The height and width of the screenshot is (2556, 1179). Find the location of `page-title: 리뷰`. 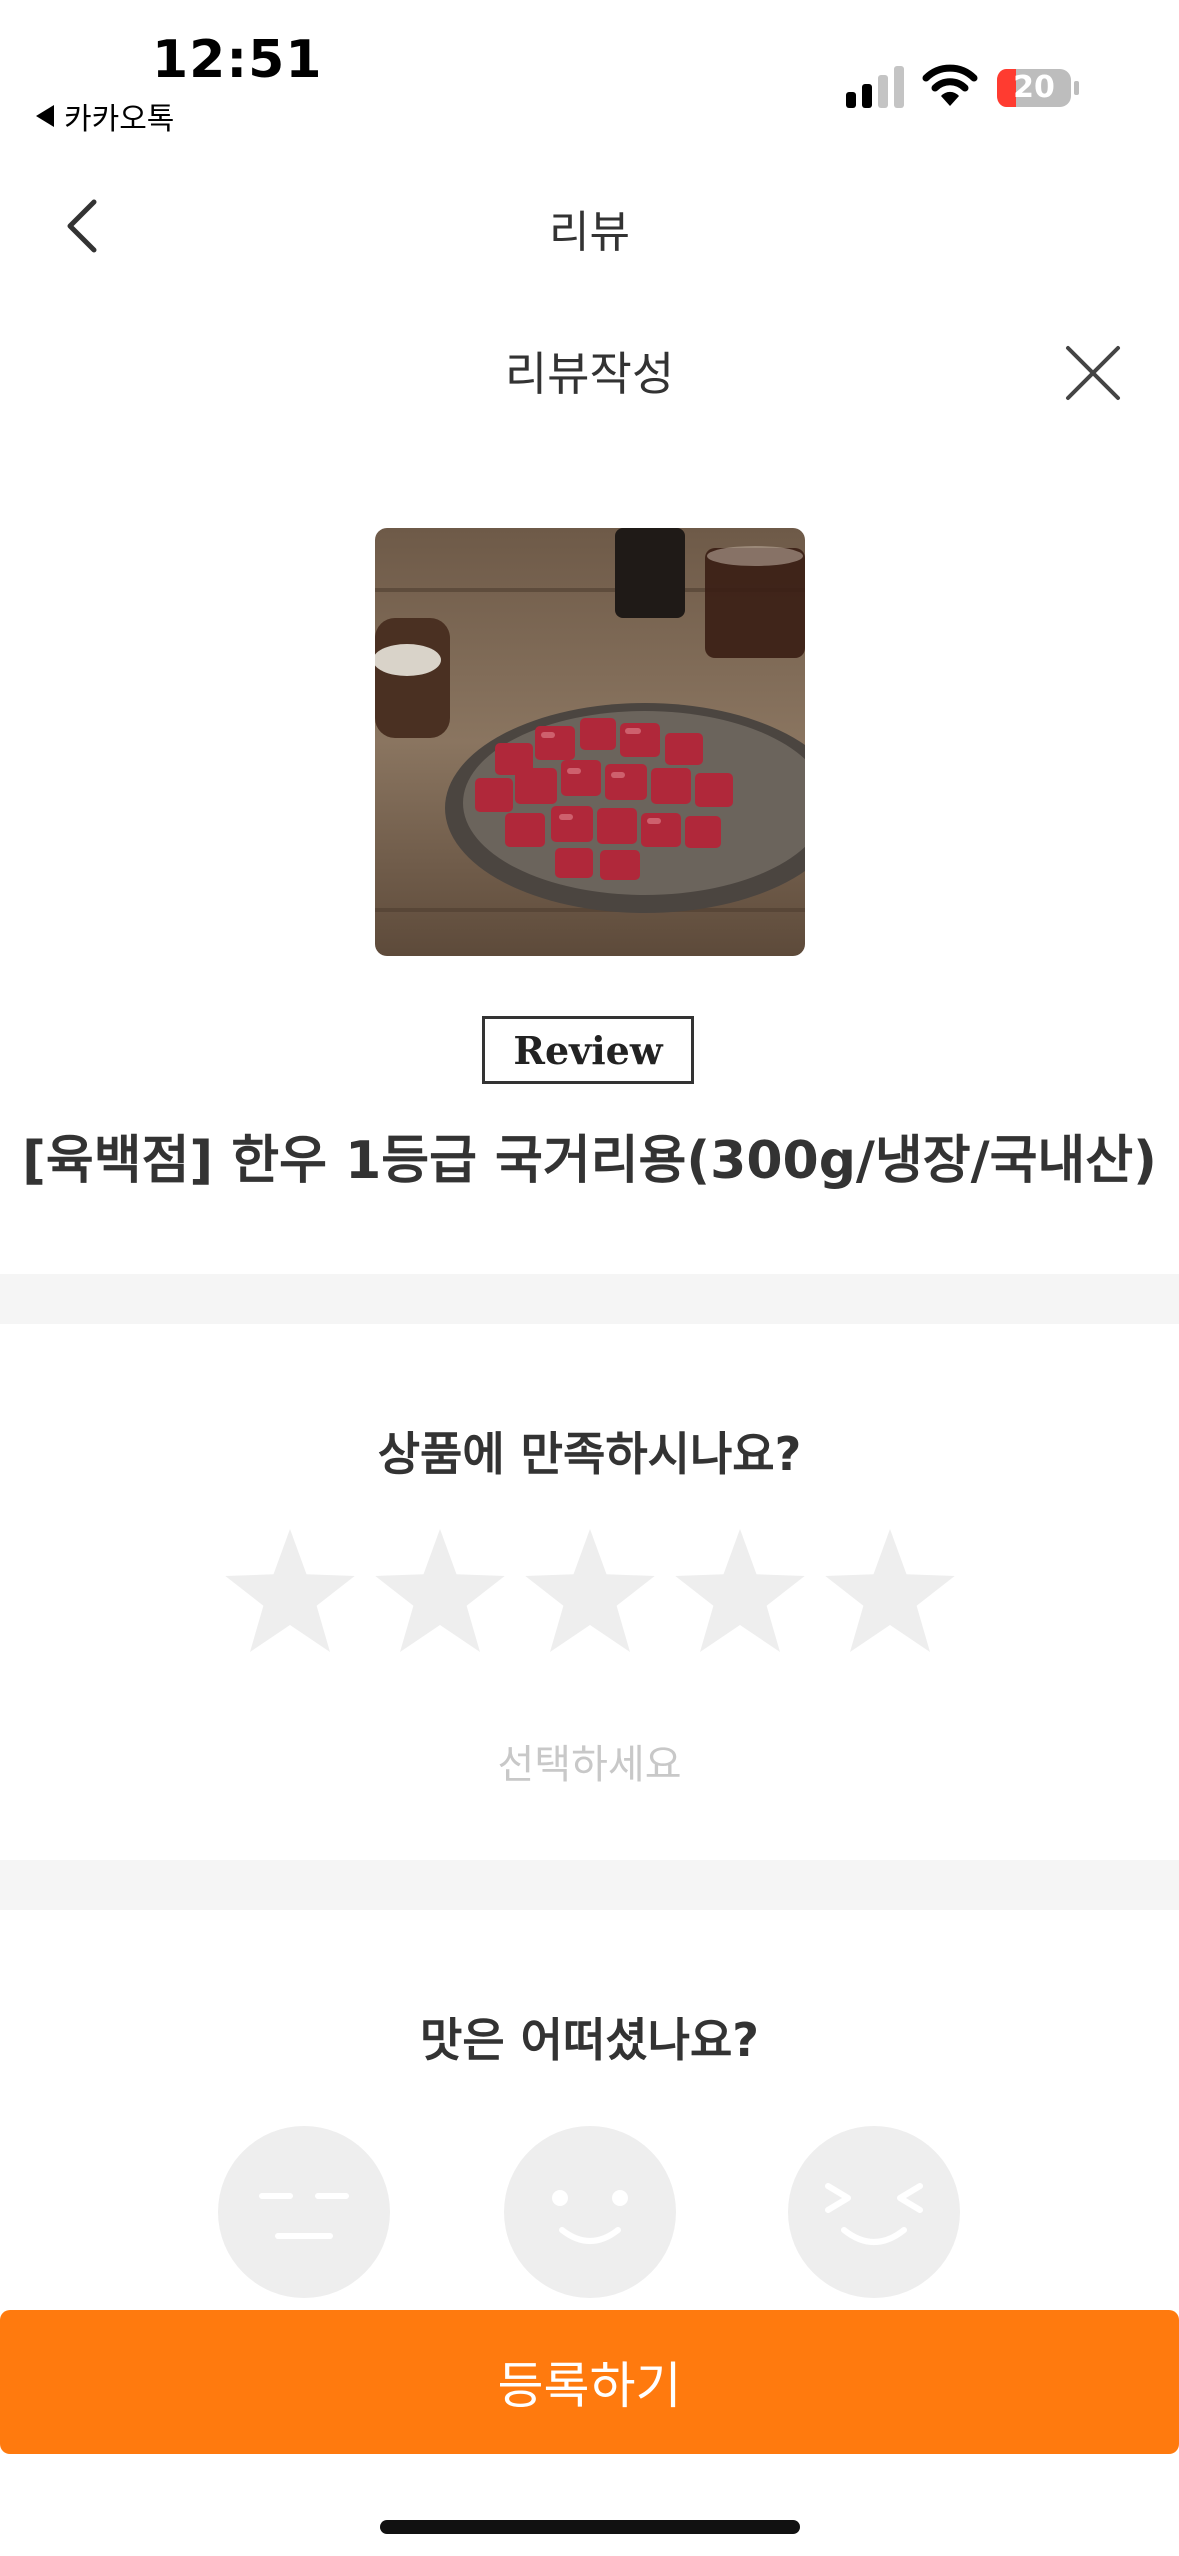

page-title: 리뷰 is located at coordinates (589, 232).